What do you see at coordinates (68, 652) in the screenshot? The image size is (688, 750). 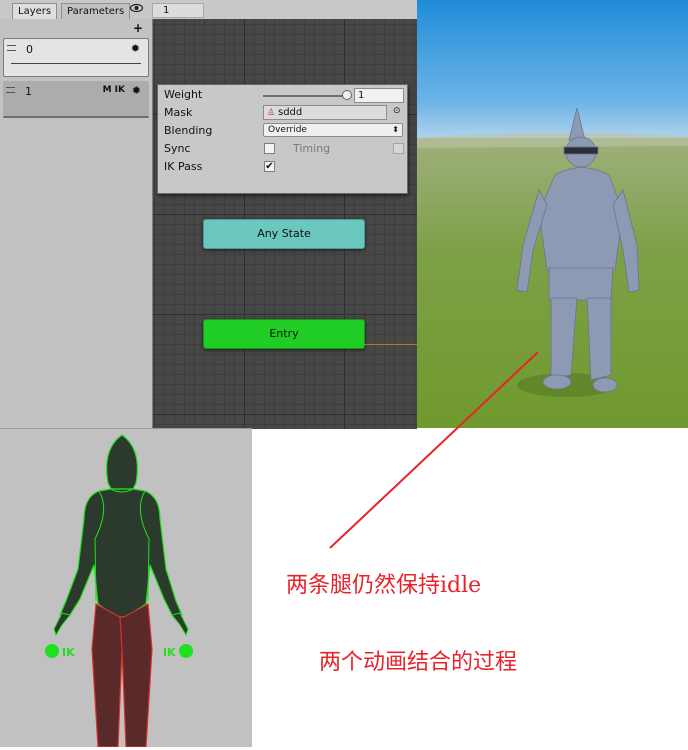 I see `ik-left-label: IK` at bounding box center [68, 652].